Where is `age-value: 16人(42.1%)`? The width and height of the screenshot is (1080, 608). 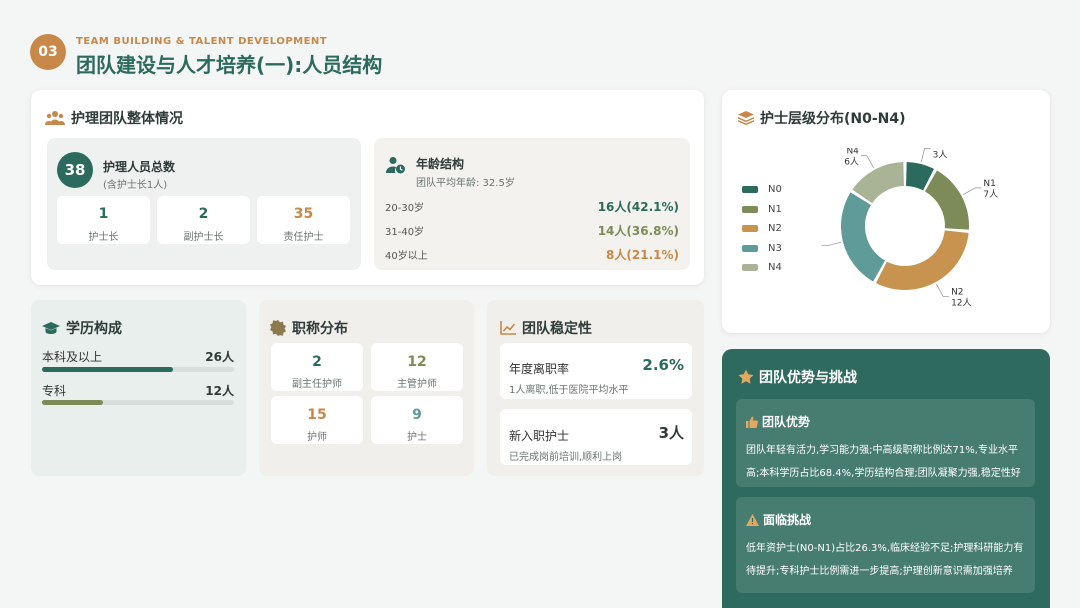 age-value: 16人(42.1%) is located at coordinates (638, 207).